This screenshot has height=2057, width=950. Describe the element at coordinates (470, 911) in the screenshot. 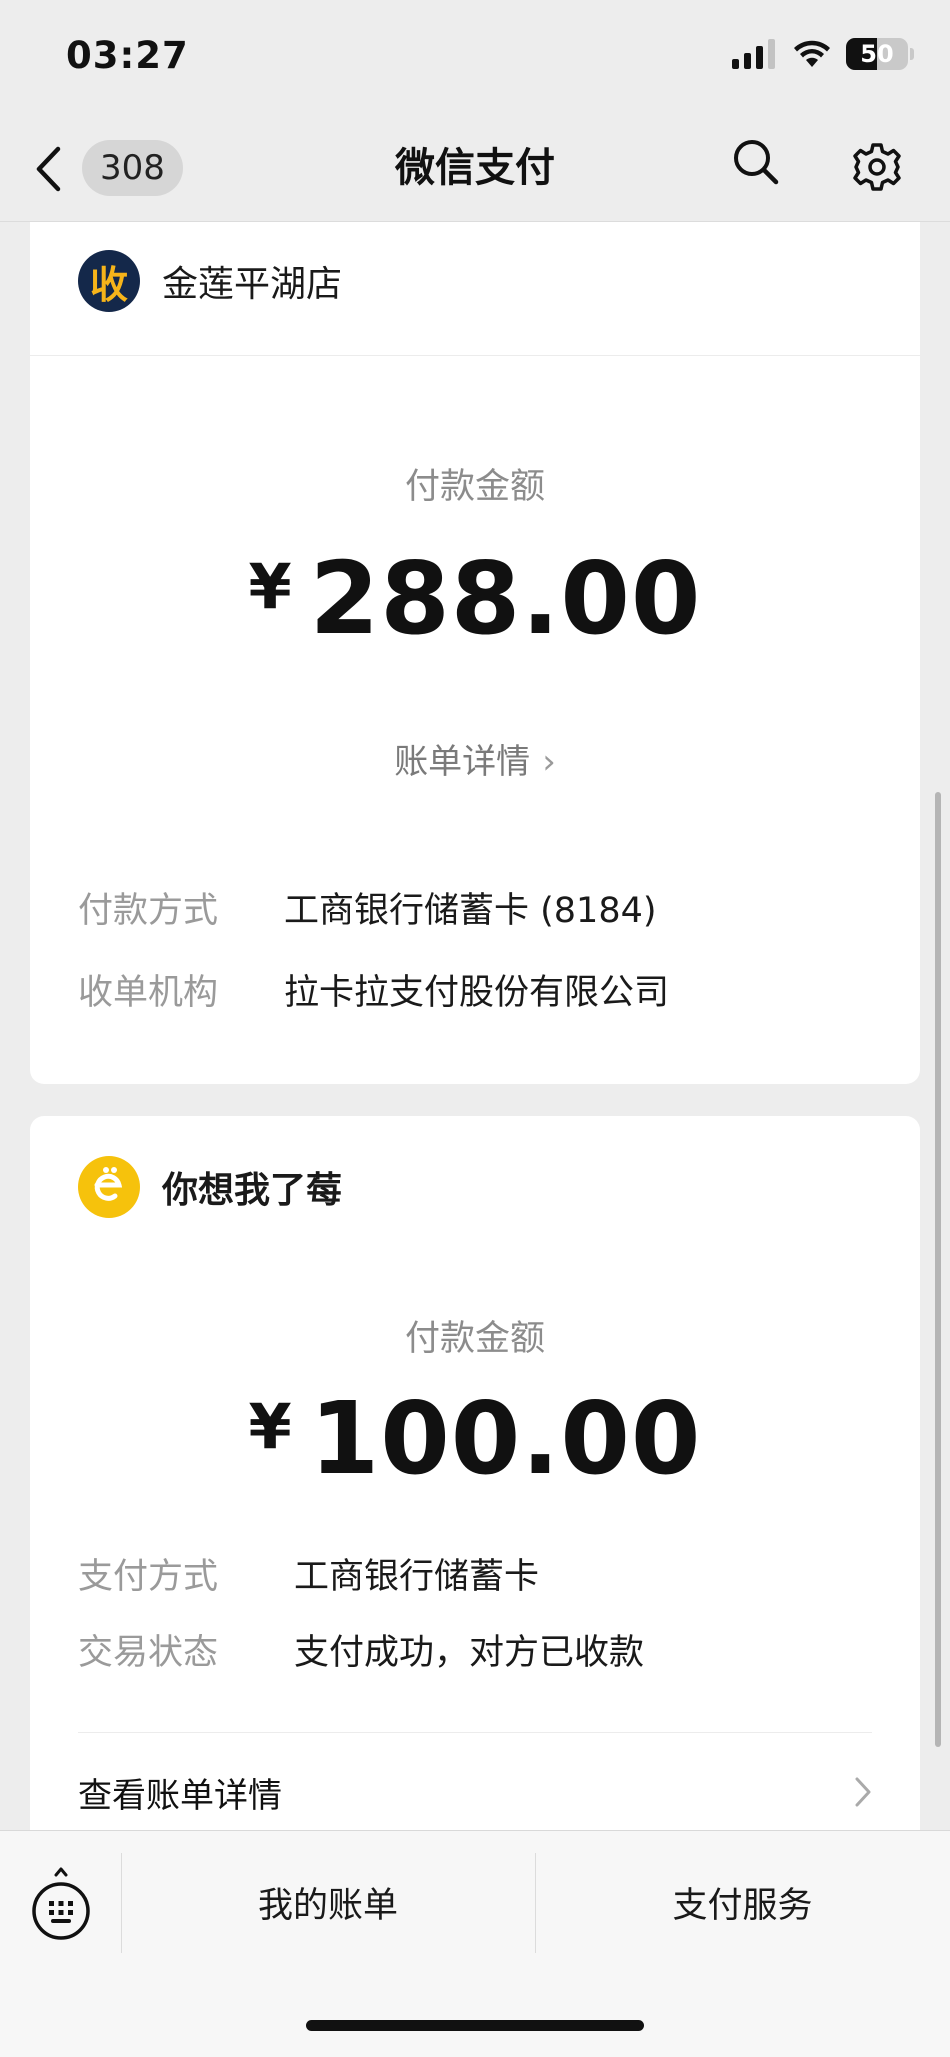

I see `info-value: 工商银行储蓄卡 (8184)` at that location.